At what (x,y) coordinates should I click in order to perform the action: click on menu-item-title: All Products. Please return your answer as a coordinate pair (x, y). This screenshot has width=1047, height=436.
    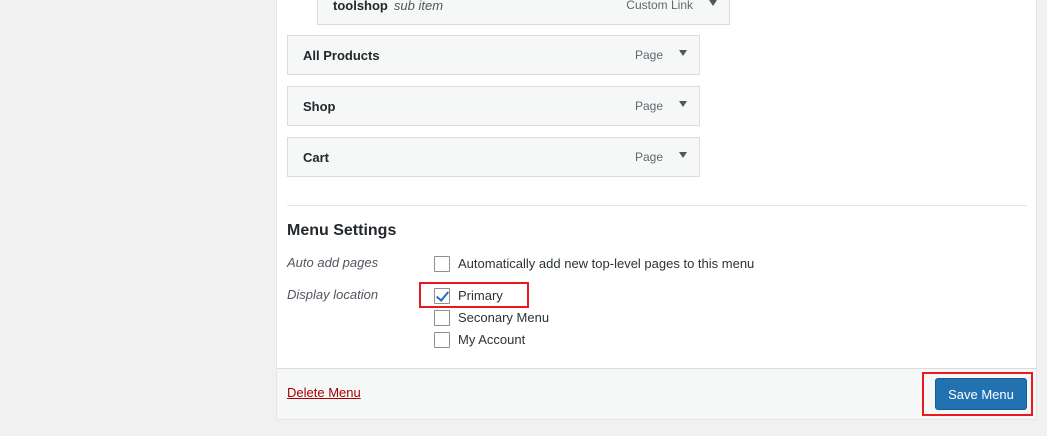
    Looking at the image, I should click on (341, 55).